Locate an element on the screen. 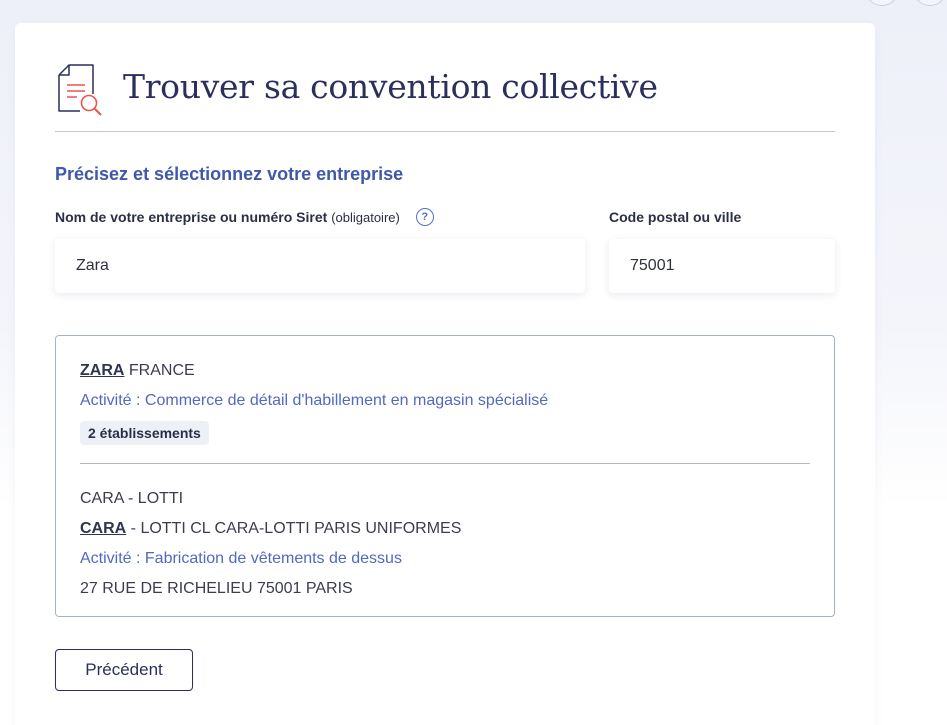 The height and width of the screenshot is (725, 947). establishments-badge: 2 établissements is located at coordinates (144, 433).